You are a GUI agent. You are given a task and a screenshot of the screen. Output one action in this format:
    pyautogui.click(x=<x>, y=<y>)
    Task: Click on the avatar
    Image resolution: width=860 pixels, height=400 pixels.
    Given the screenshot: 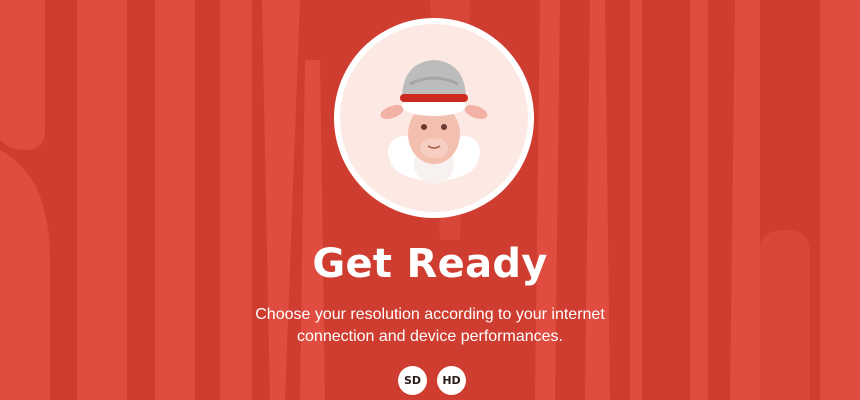 What is the action you would take?
    pyautogui.click(x=434, y=118)
    